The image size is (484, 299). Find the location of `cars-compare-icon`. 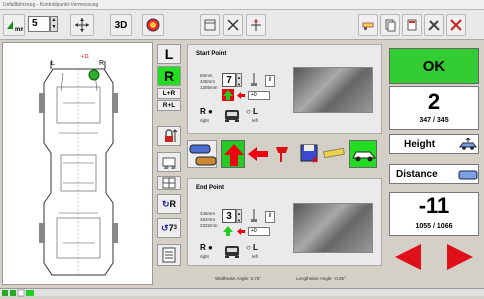

cars-compare-icon is located at coordinates (202, 154).